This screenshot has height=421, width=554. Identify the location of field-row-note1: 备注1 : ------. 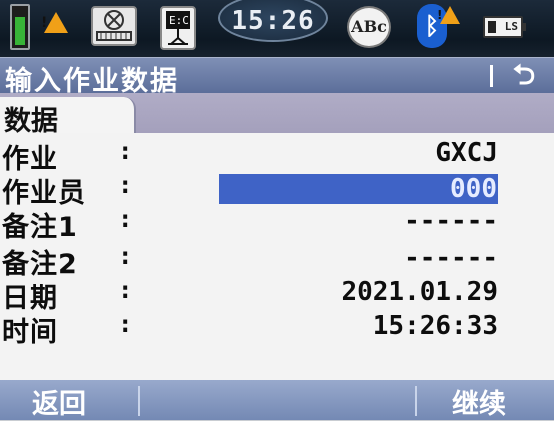
(277, 224).